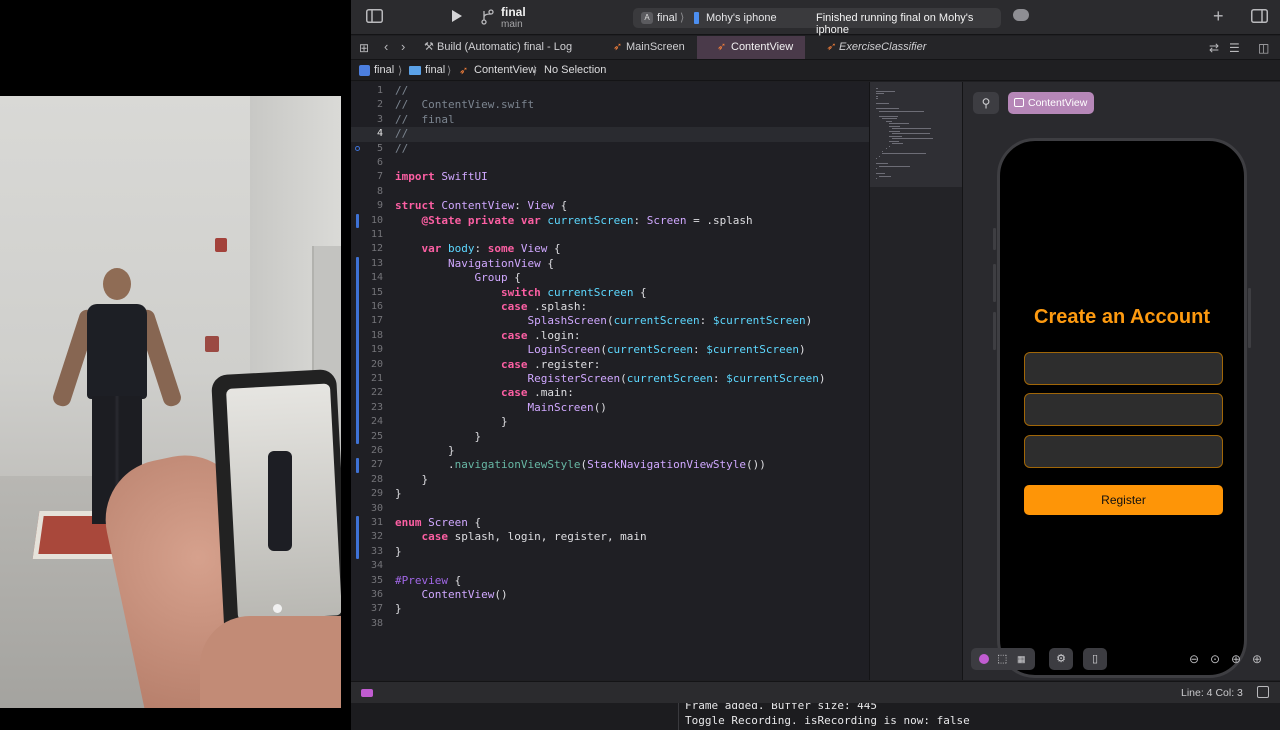  What do you see at coordinates (610, 437) in the screenshot?
I see `code-line: 25 }` at bounding box center [610, 437].